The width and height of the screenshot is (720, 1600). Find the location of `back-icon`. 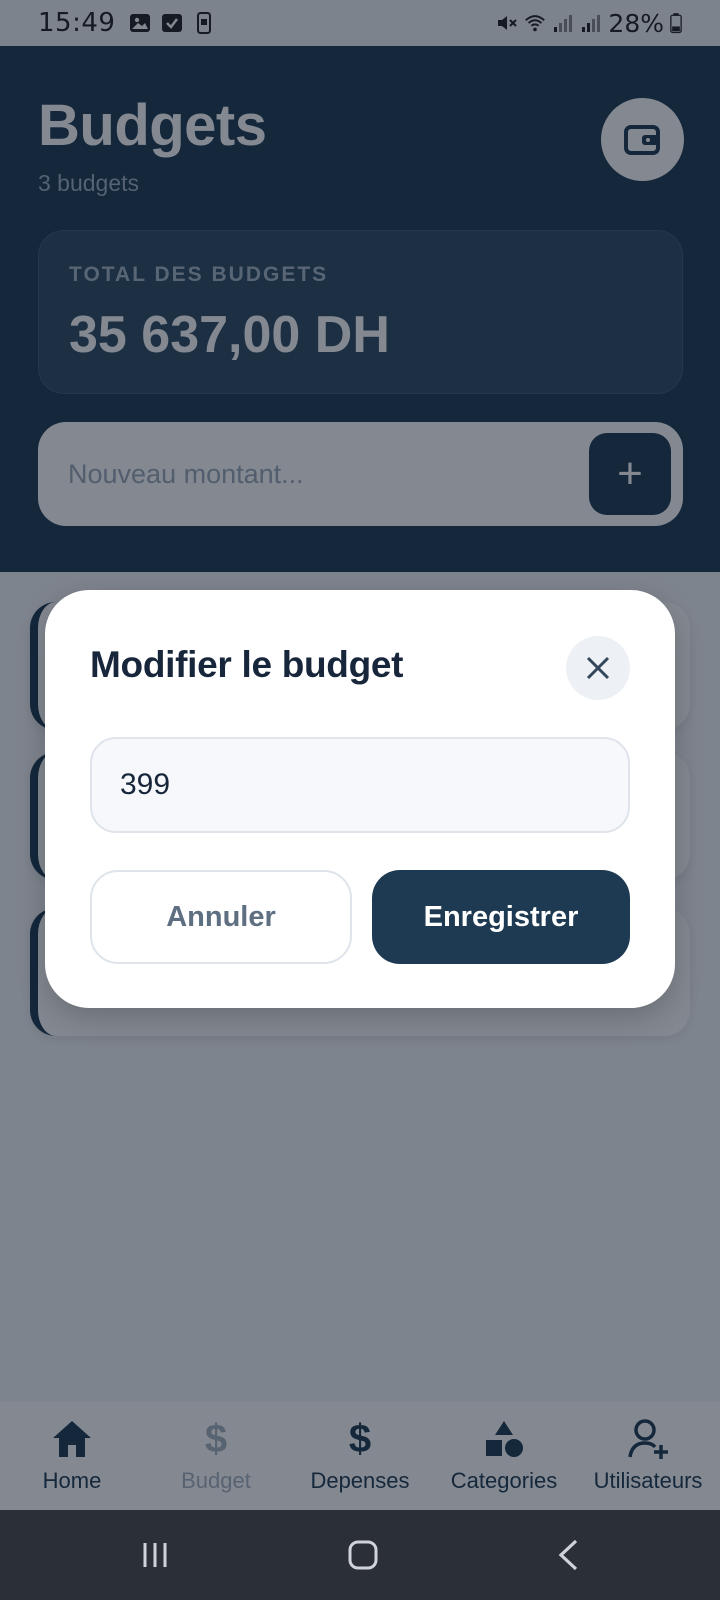

back-icon is located at coordinates (568, 1555).